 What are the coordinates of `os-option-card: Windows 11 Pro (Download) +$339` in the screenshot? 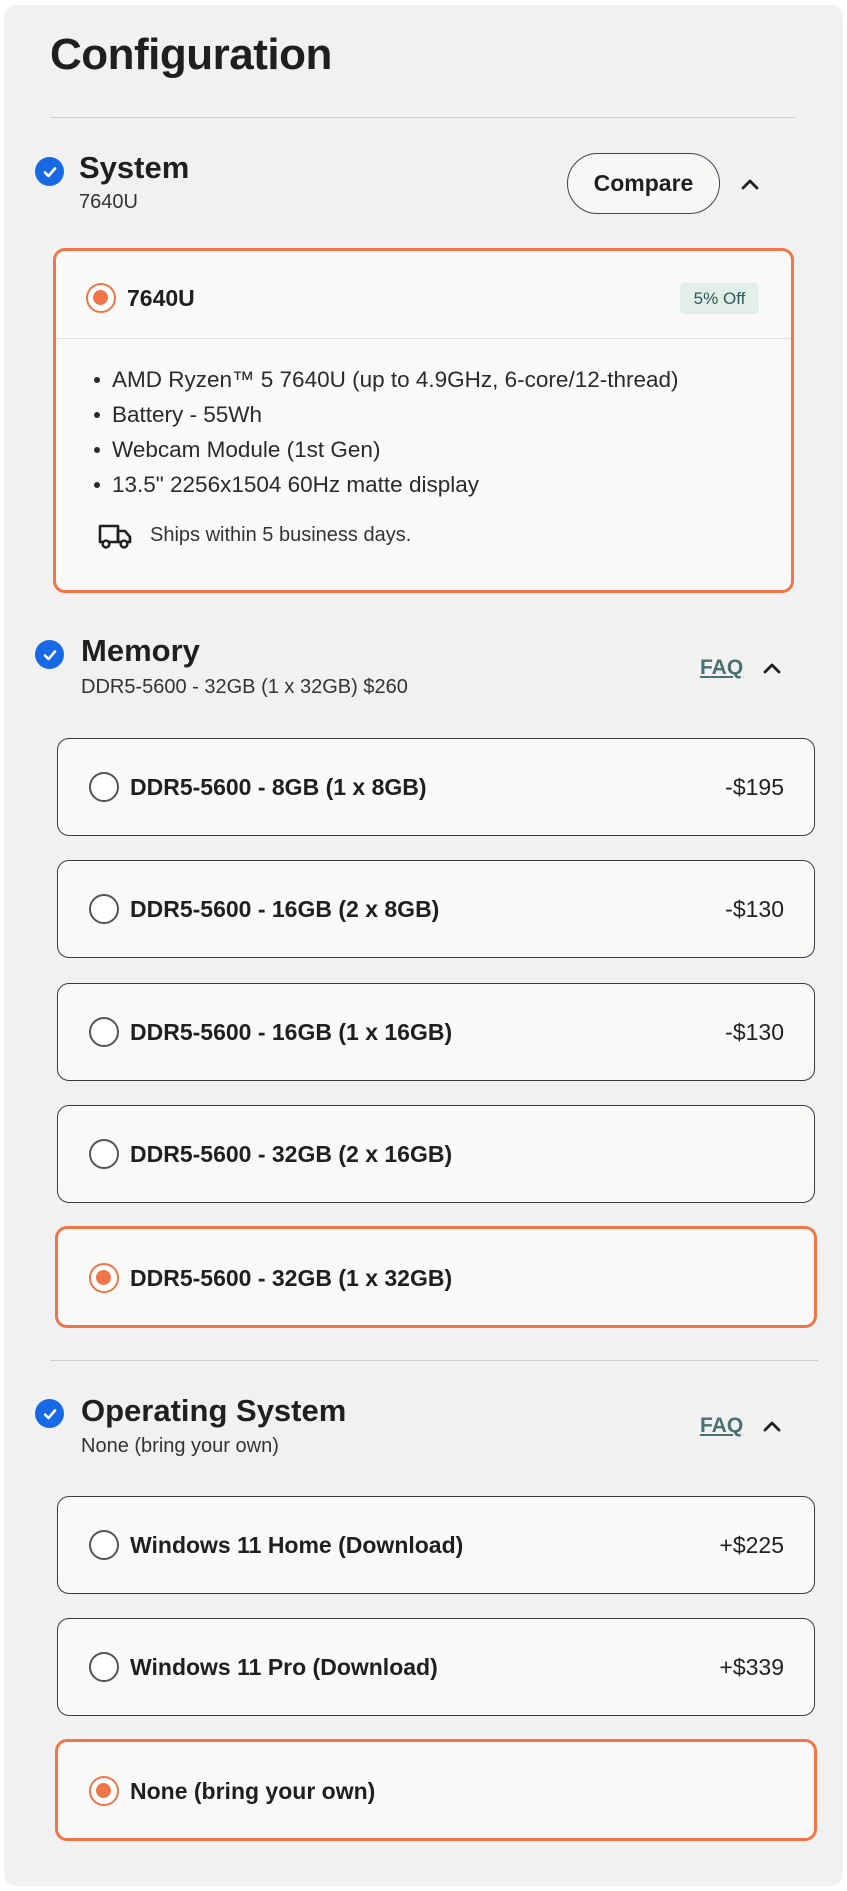 It's located at (436, 1667).